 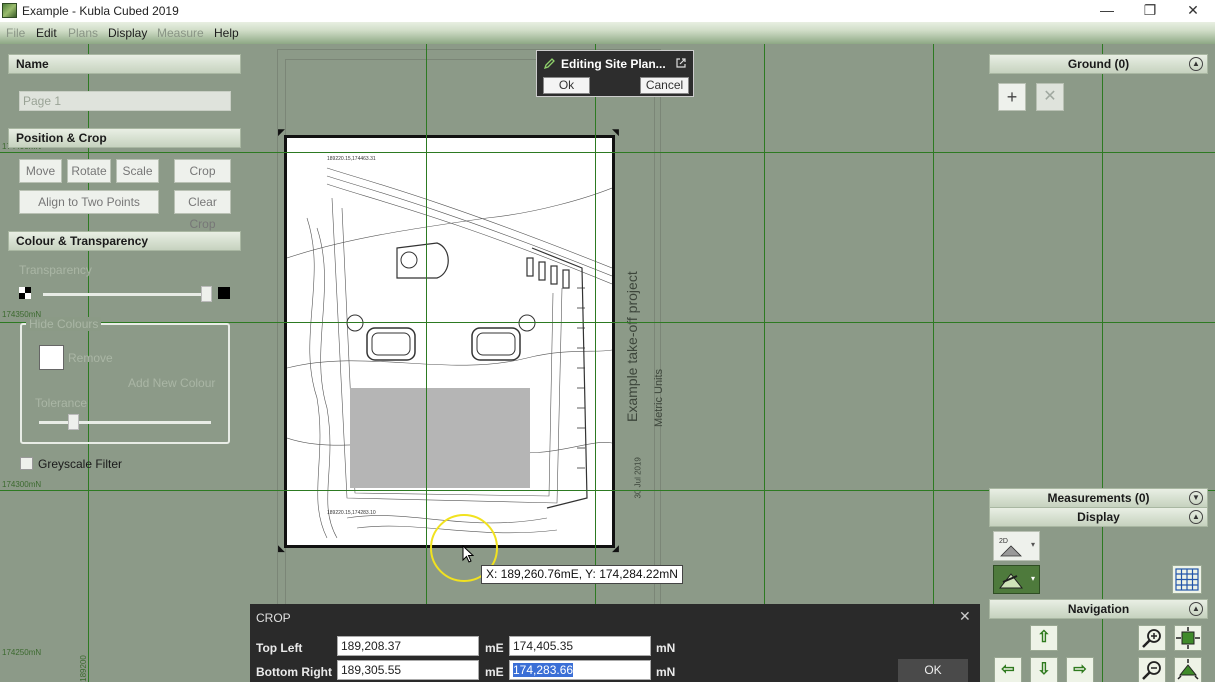 I want to click on measurements-header-label: Measurements (0), so click(x=1098, y=498).